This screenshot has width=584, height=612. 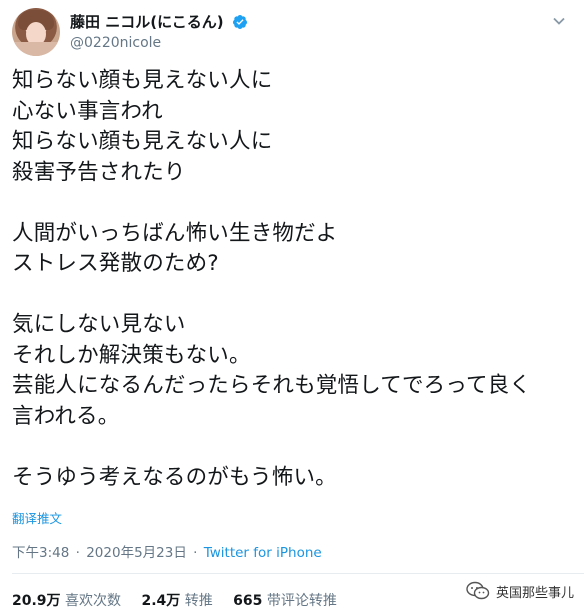 I want to click on tweet-line: そうゆう考えなるのがもう怖い。, so click(x=174, y=477).